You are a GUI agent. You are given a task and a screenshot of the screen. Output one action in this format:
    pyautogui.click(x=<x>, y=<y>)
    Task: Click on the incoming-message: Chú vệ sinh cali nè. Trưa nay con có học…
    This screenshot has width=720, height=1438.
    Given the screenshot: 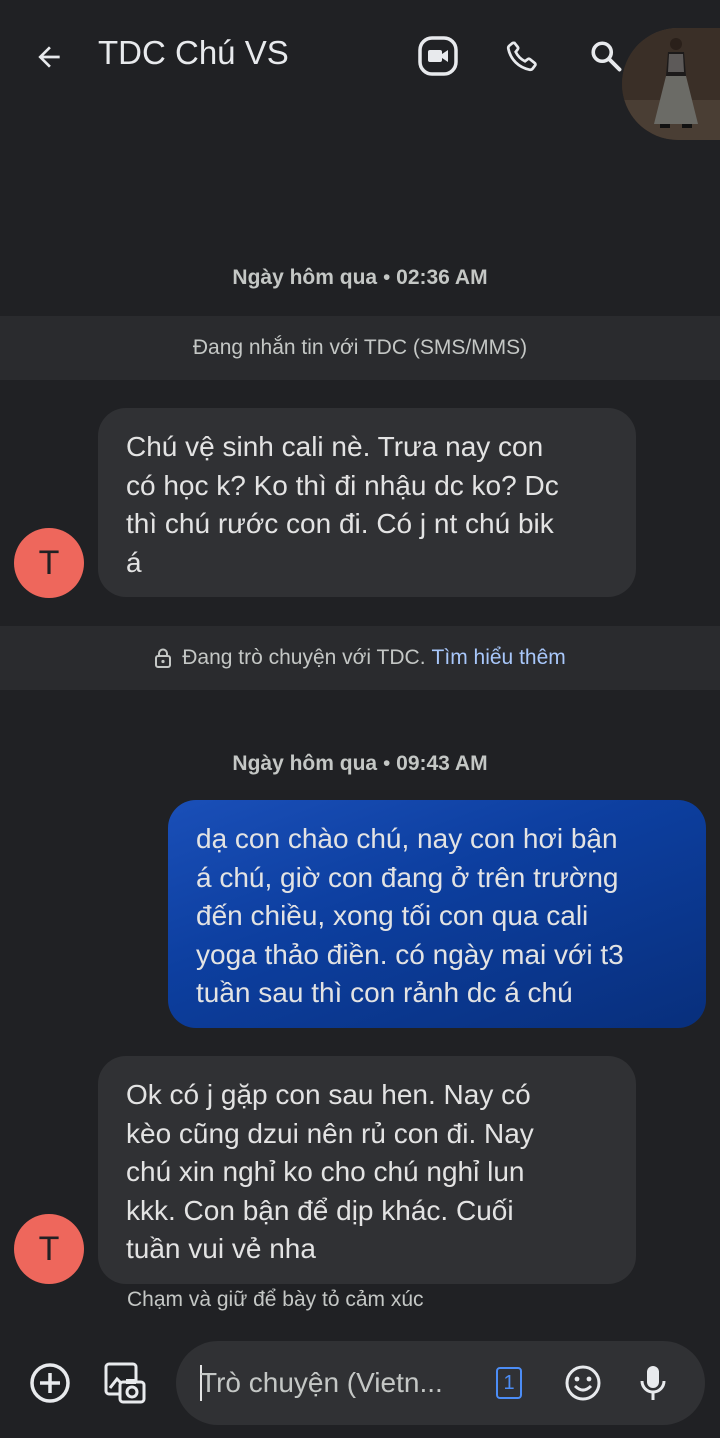 What is the action you would take?
    pyautogui.click(x=367, y=502)
    